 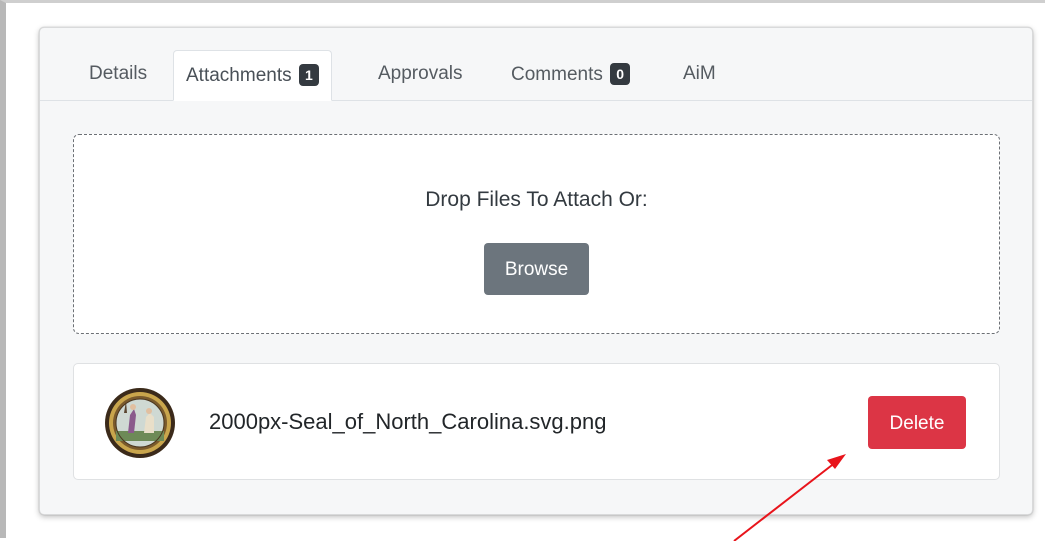 What do you see at coordinates (917, 422) in the screenshot?
I see `delete-button: Delete` at bounding box center [917, 422].